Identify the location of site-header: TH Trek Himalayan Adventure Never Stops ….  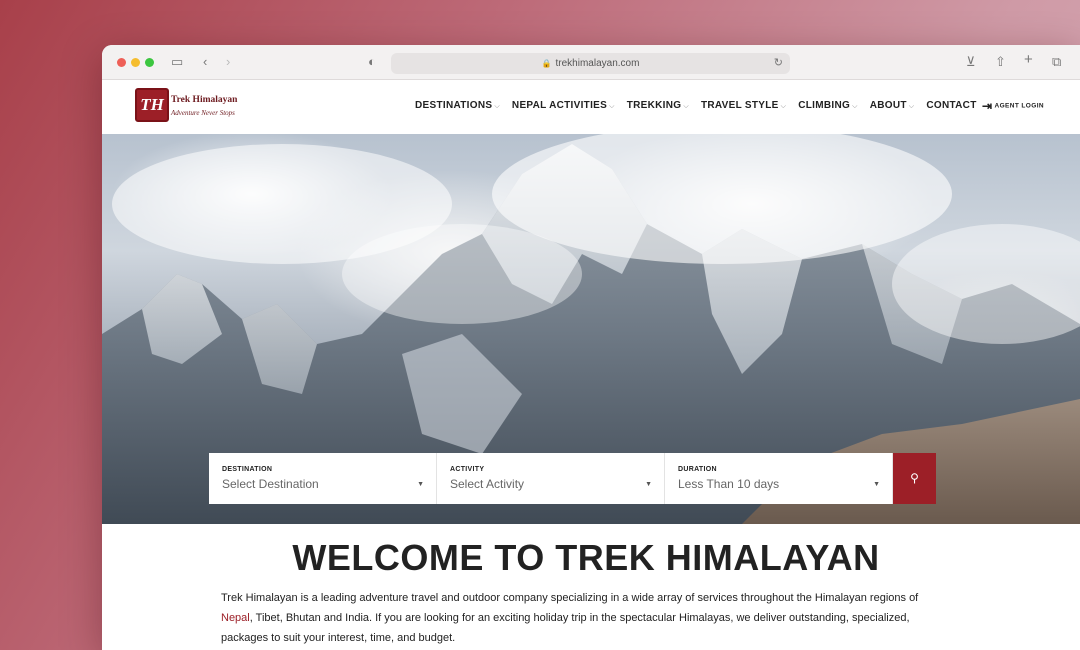
(591, 107).